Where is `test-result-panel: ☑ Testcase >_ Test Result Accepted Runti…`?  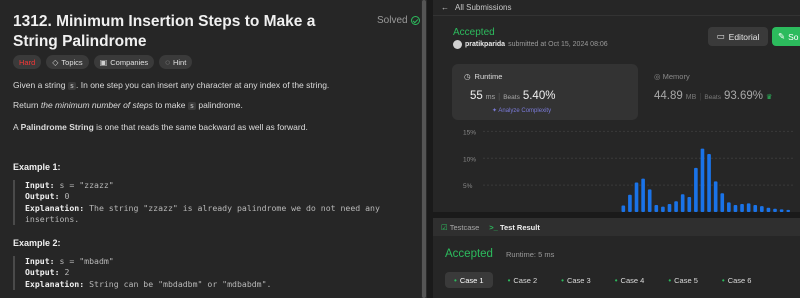
test-result-panel: ☑ Testcase >_ Test Result Accepted Runti… is located at coordinates (616, 258).